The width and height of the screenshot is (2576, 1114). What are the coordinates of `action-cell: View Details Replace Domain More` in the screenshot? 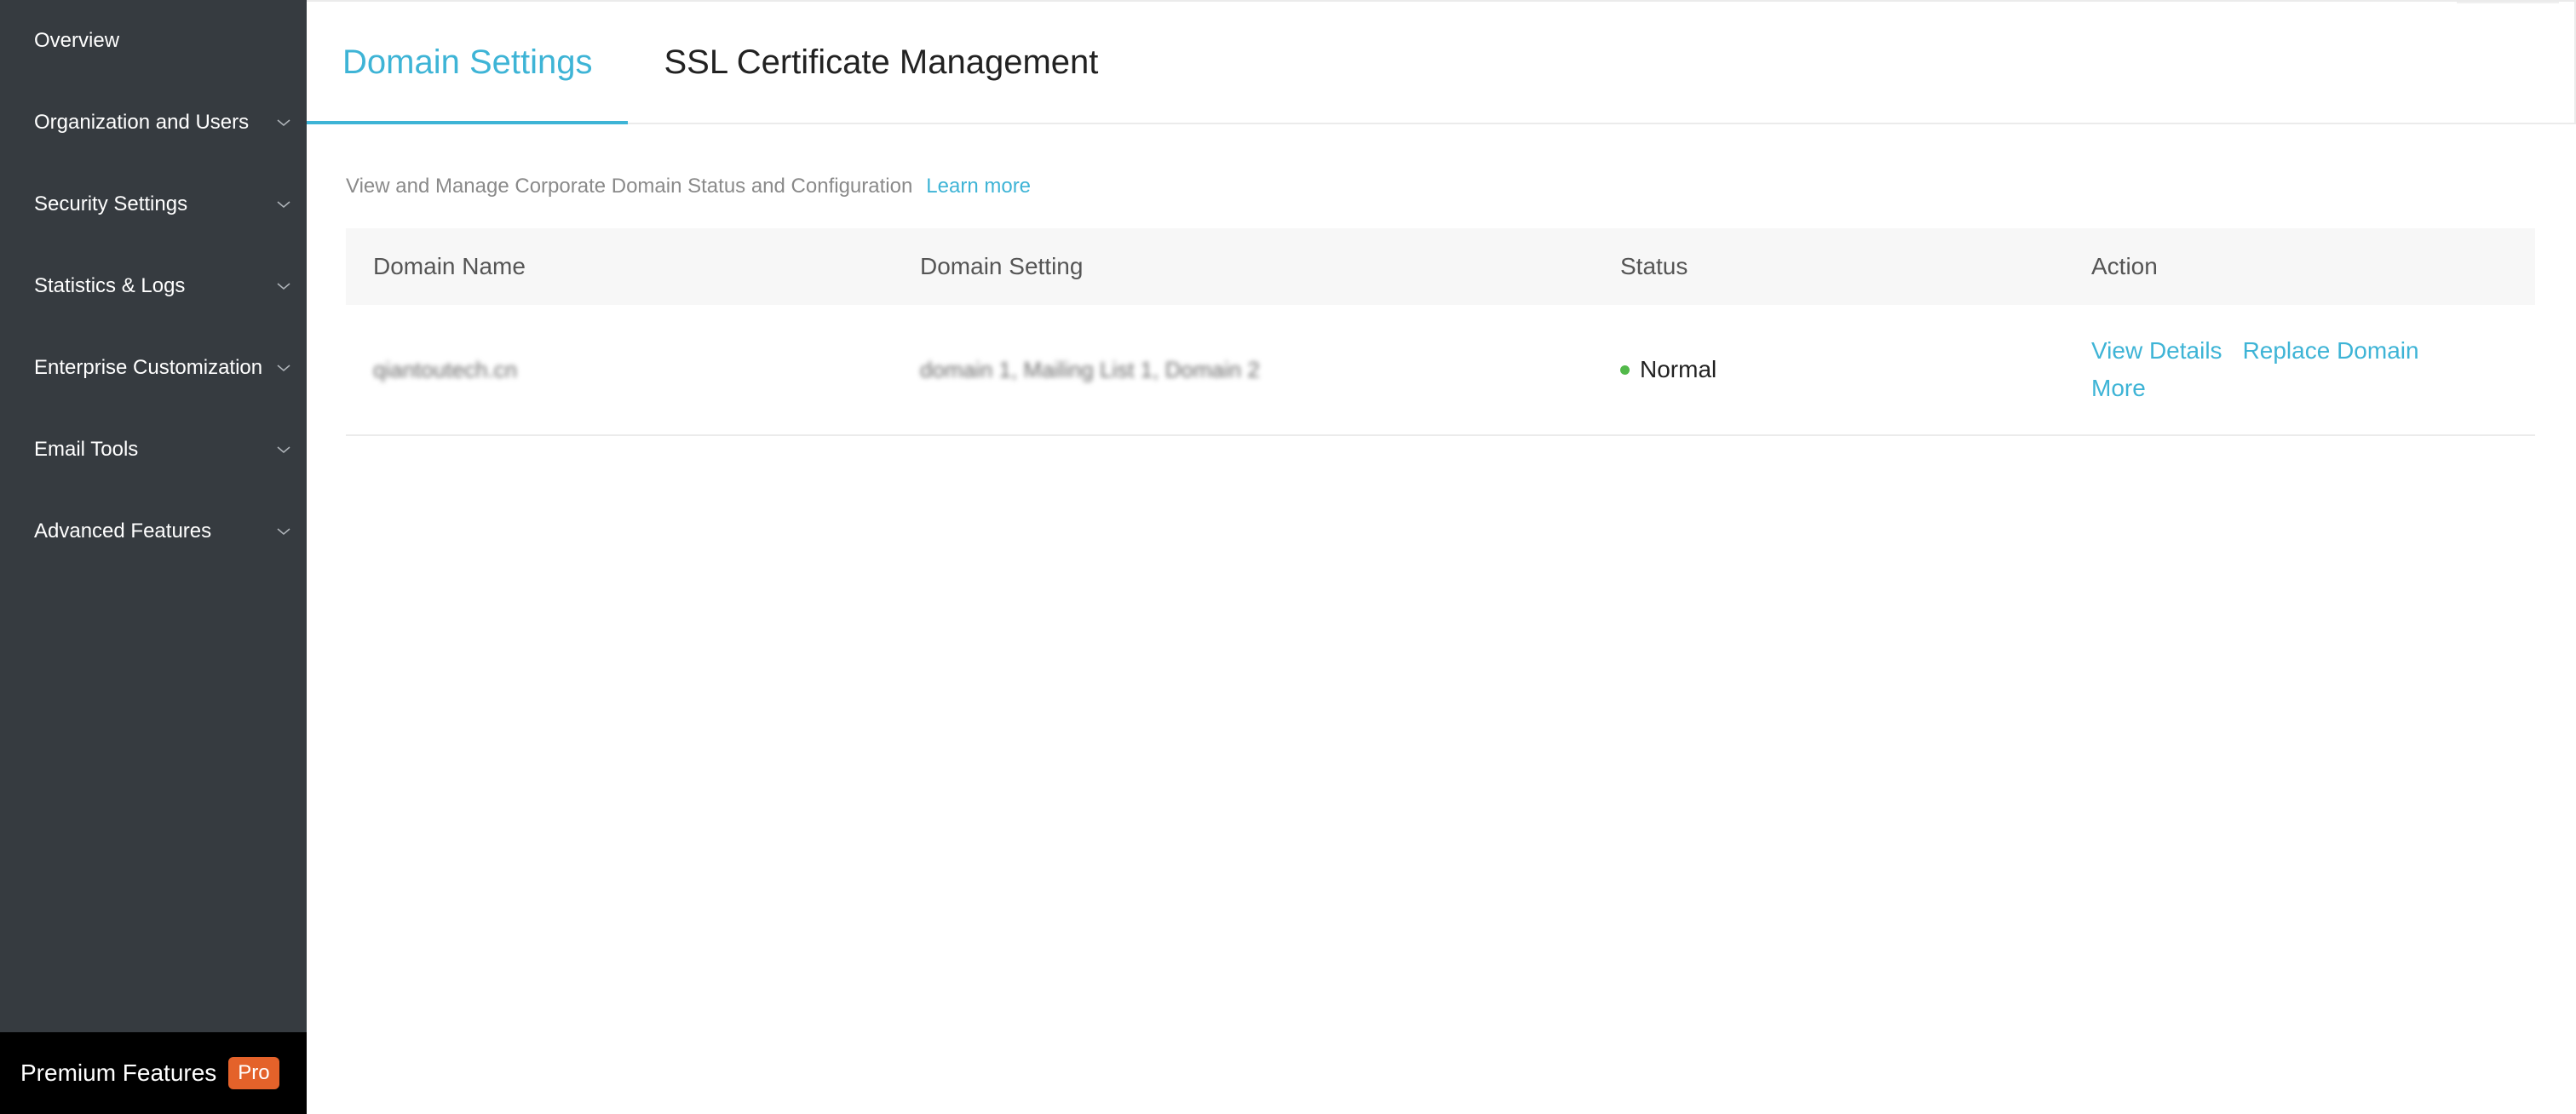 It's located at (2299, 370).